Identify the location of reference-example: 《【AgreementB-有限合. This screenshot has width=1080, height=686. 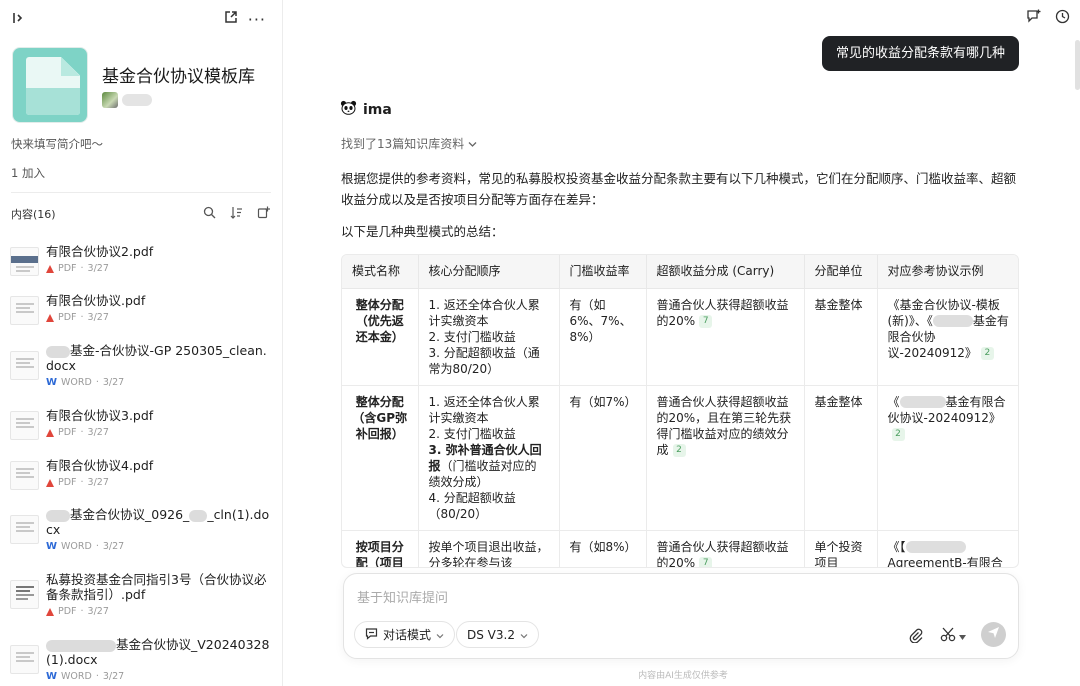
(947, 548).